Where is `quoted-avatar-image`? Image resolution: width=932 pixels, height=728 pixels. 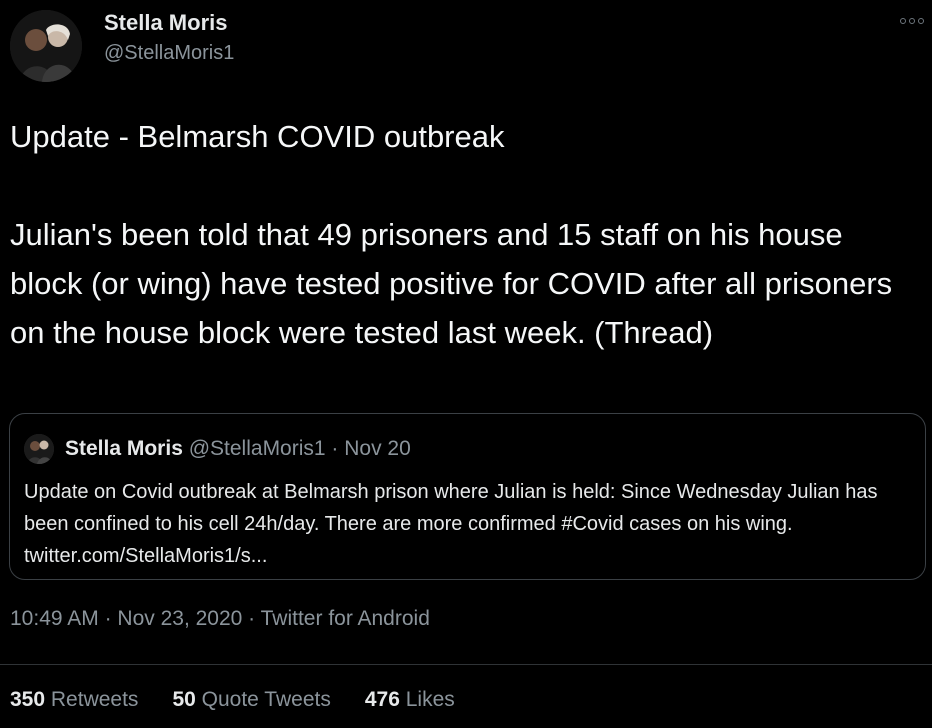
quoted-avatar-image is located at coordinates (39, 449).